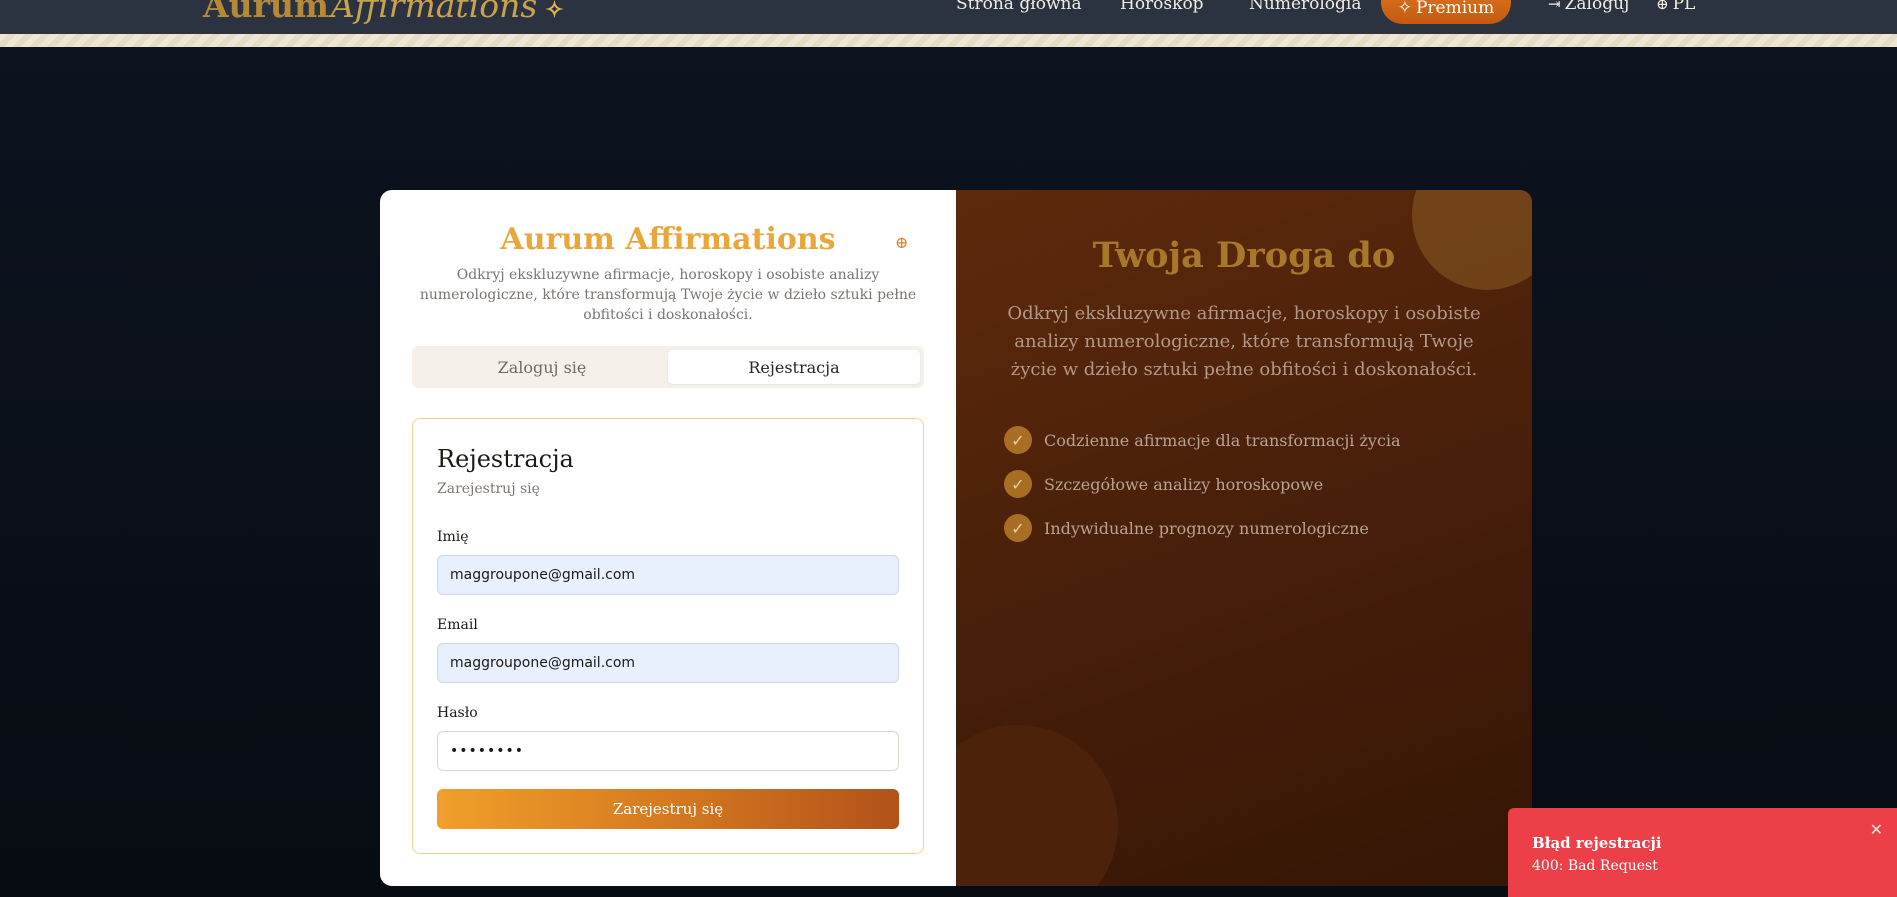 The height and width of the screenshot is (897, 1897). What do you see at coordinates (1305, 7) in the screenshot?
I see `nav-numerology: Numerologia` at bounding box center [1305, 7].